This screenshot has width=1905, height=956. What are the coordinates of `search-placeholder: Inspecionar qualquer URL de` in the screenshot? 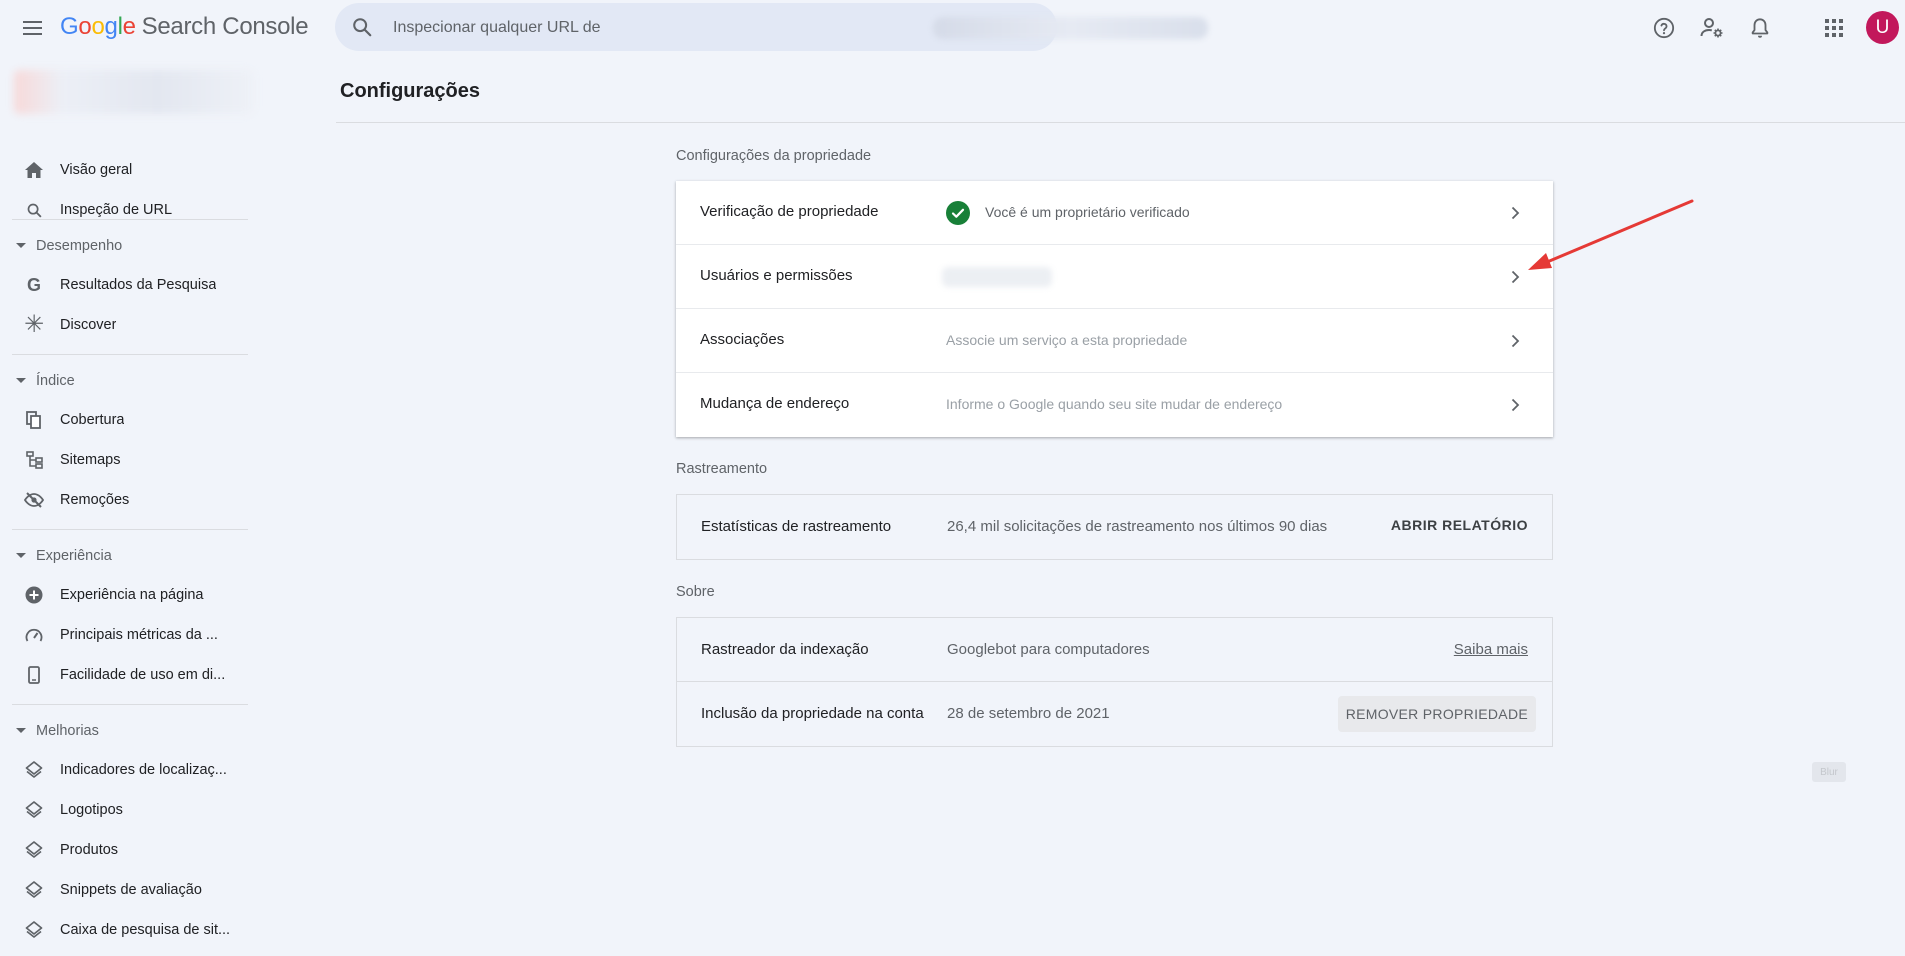 It's located at (497, 27).